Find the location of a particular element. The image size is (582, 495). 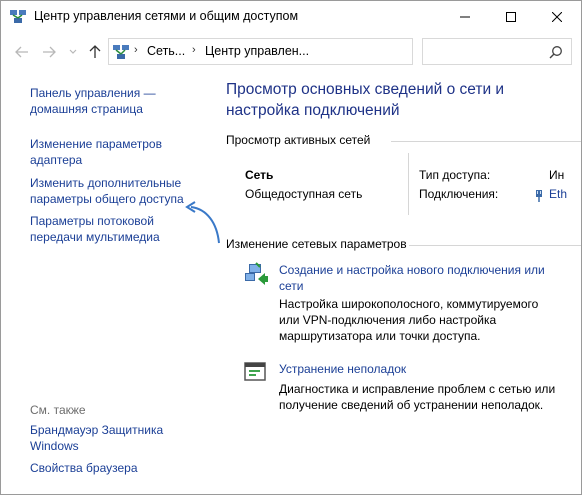

title-bar: Центр управления сетями и общим доступом is located at coordinates (291, 17).